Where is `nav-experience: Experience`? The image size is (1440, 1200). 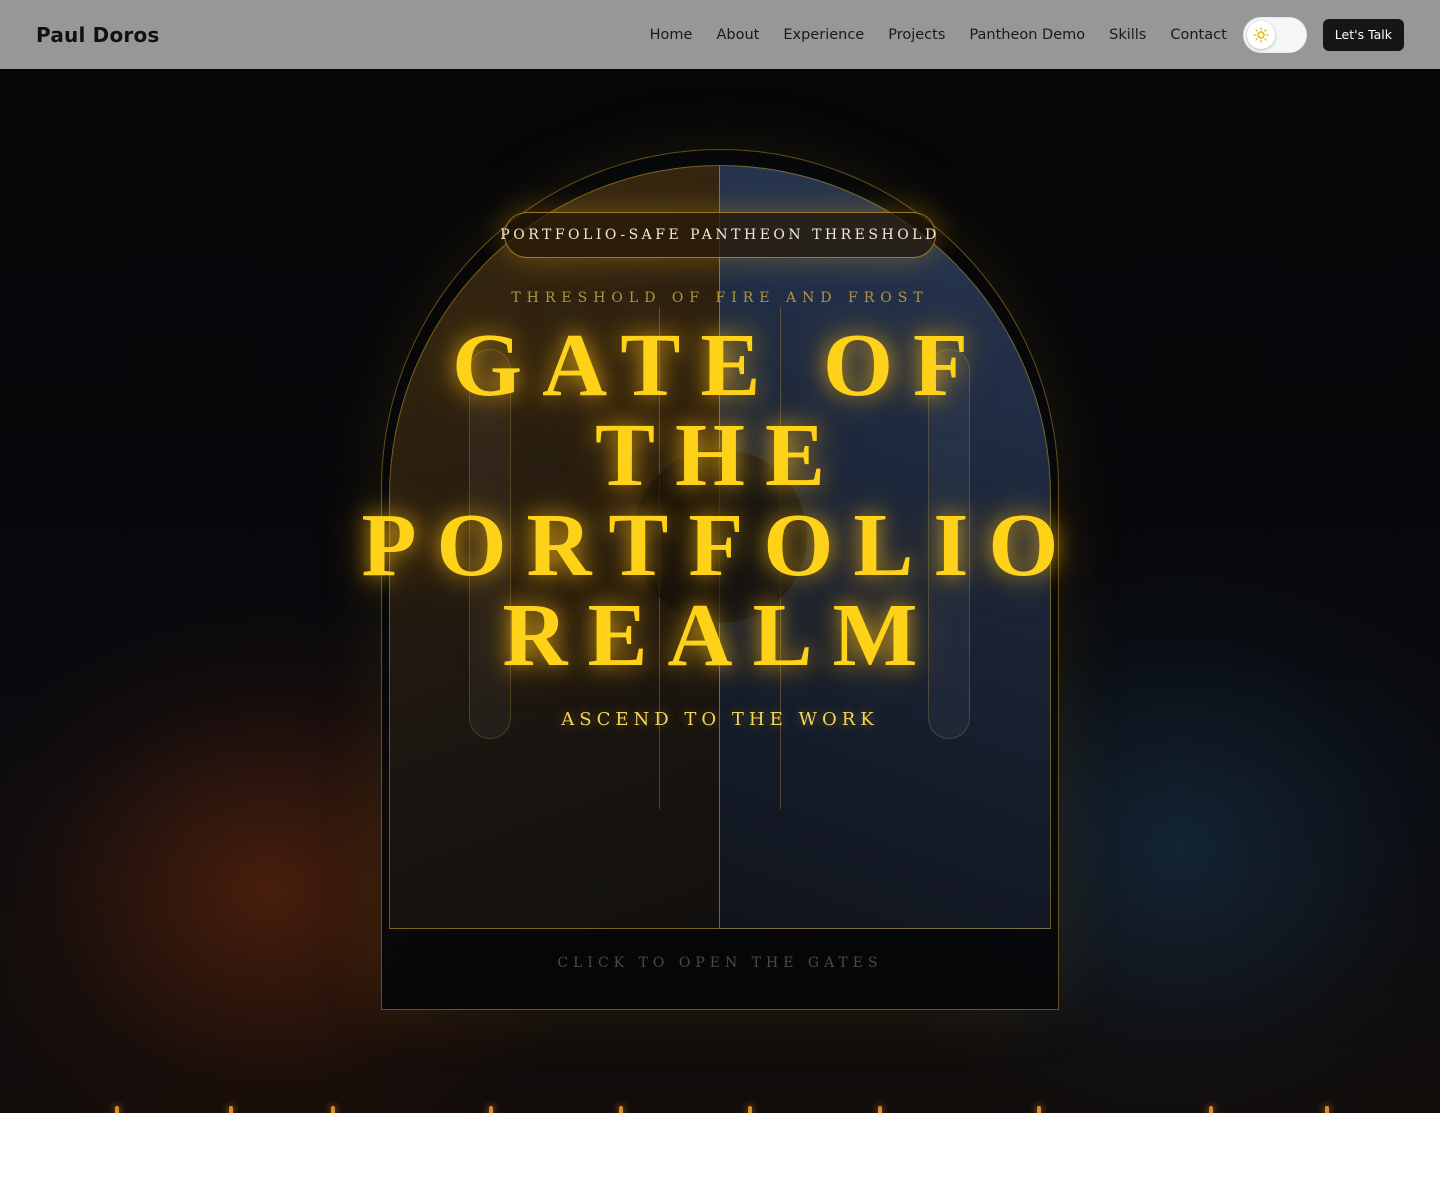 nav-experience: Experience is located at coordinates (823, 35).